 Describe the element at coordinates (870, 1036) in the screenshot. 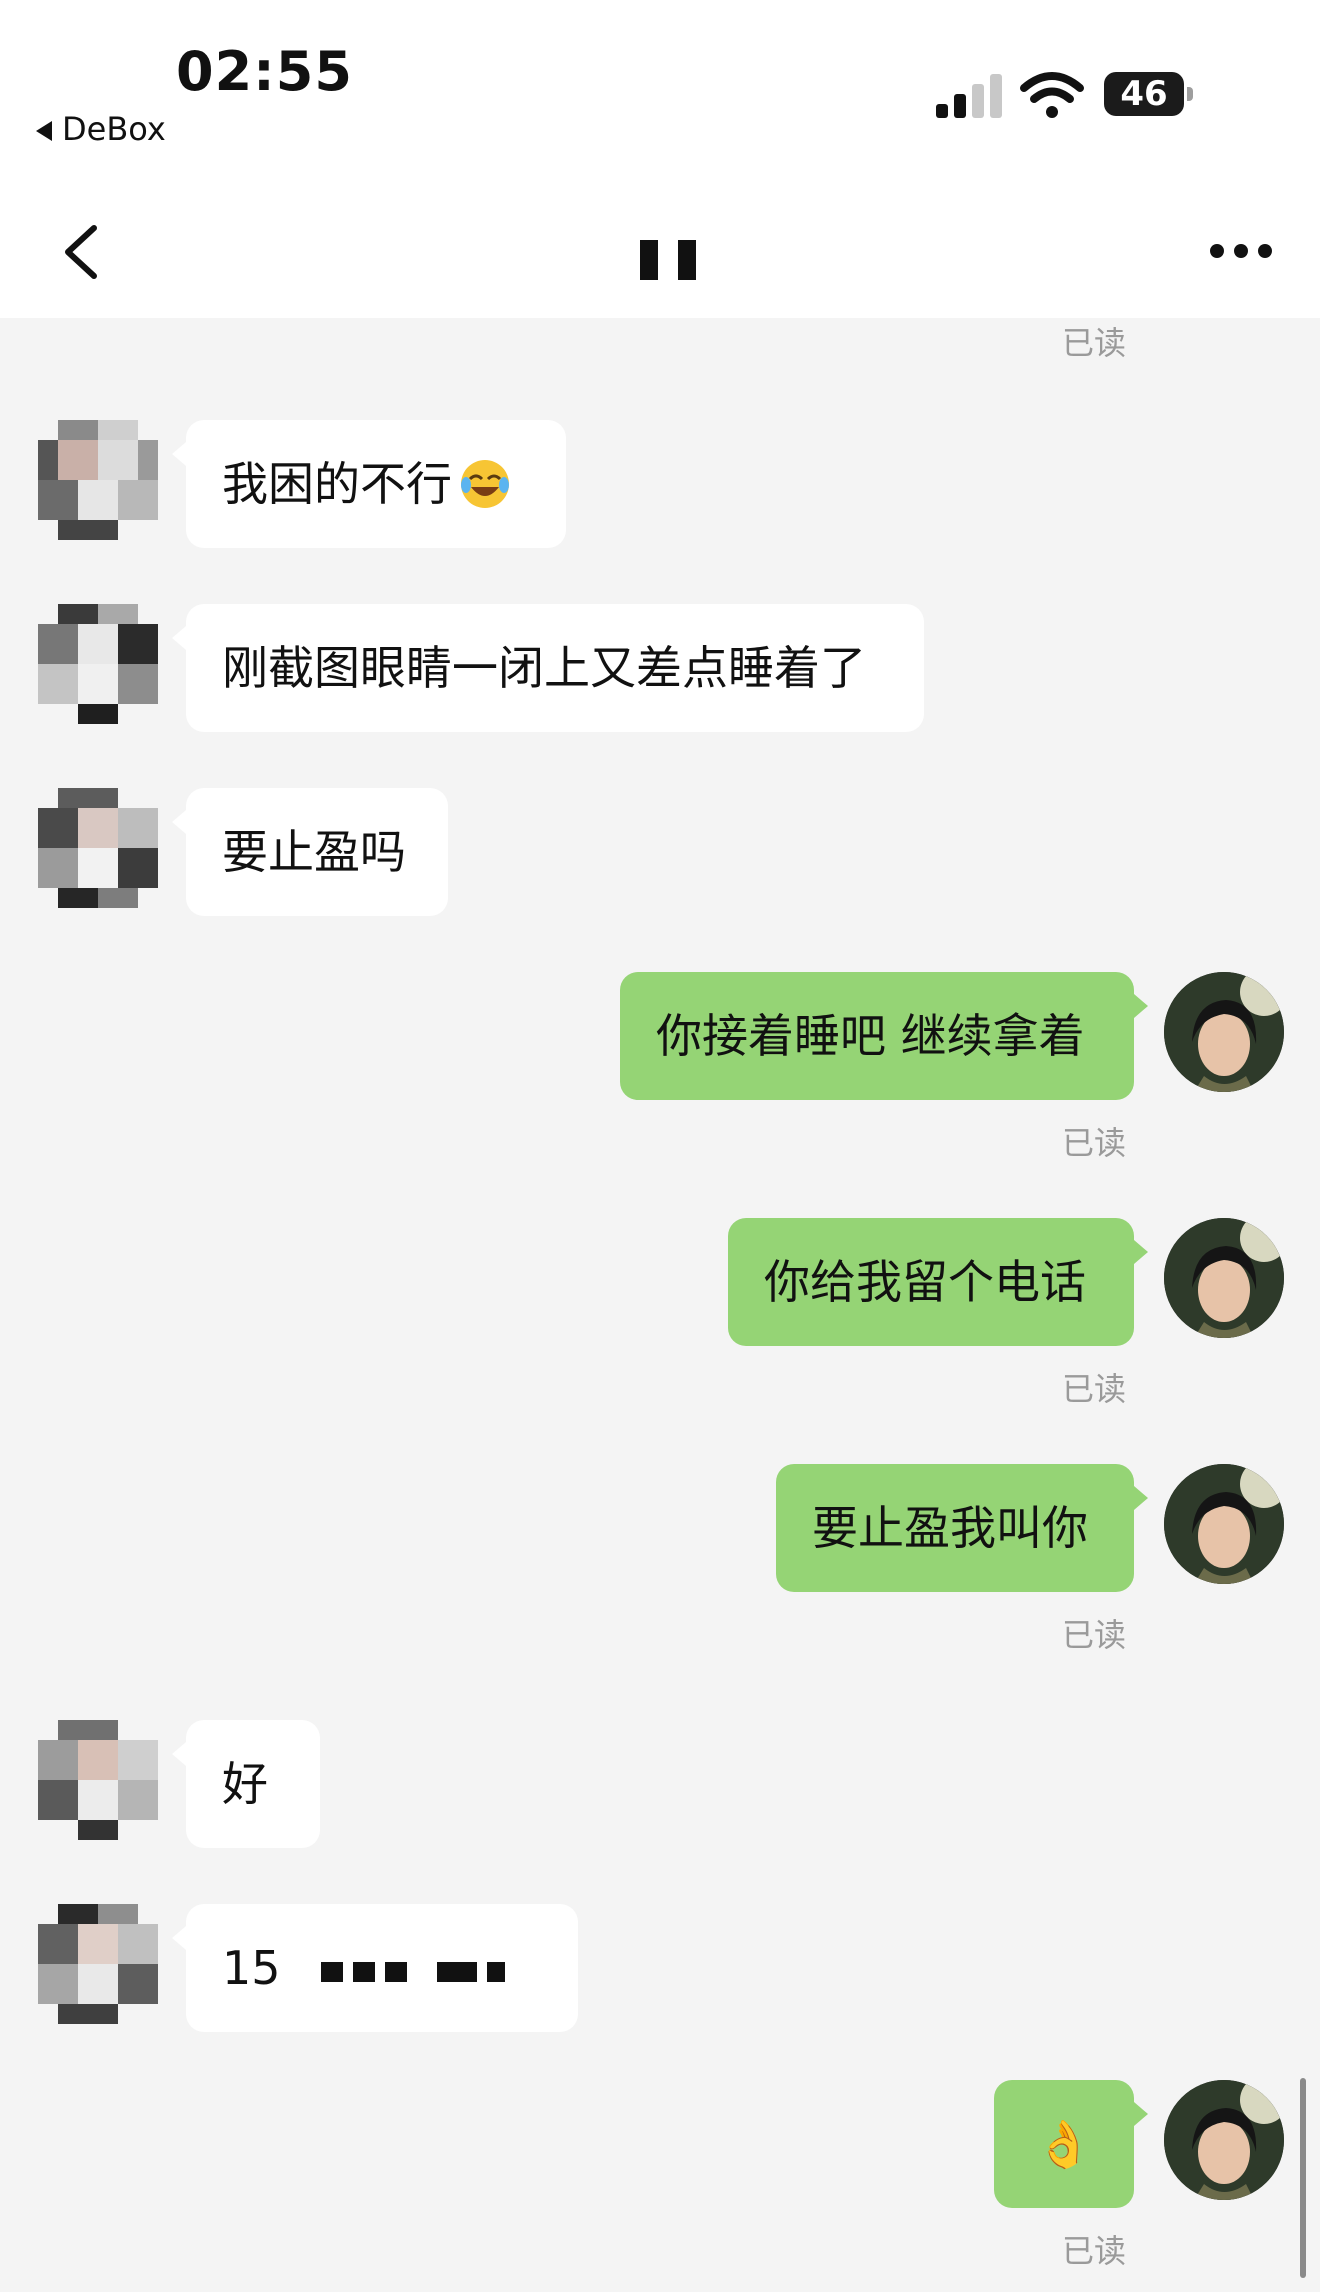

I see `message-text: 你接着睡吧 继续拿着` at that location.